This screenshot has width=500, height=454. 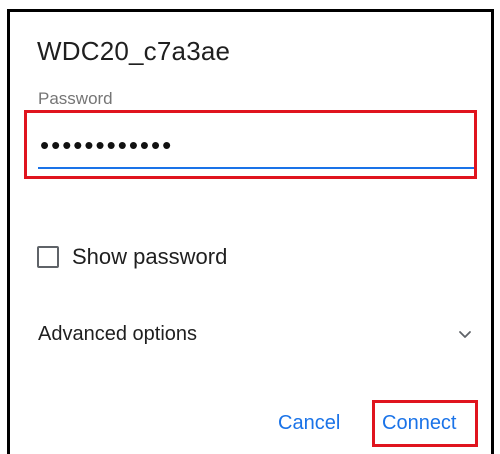 I want to click on chevron-down-icon, so click(x=465, y=335).